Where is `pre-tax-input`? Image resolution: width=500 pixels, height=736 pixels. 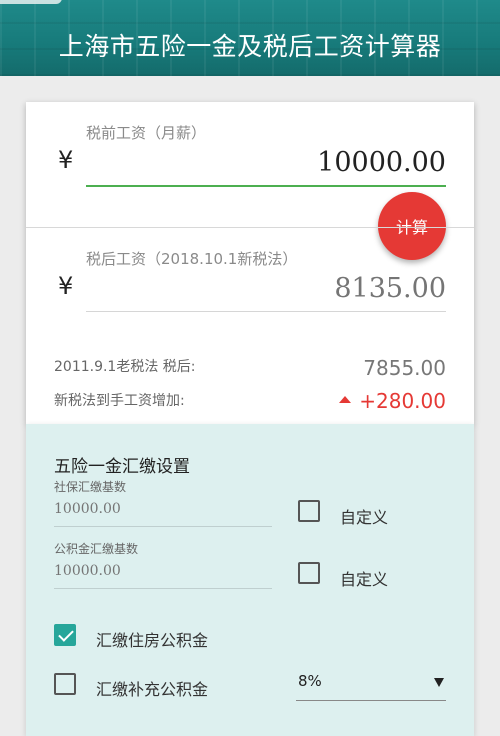 pre-tax-input is located at coordinates (266, 162).